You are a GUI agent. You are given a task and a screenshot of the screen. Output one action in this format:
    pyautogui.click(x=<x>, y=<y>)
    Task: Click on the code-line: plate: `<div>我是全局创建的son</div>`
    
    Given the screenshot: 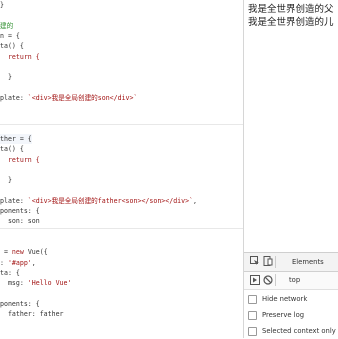 What is the action you would take?
    pyautogui.click(x=68, y=98)
    